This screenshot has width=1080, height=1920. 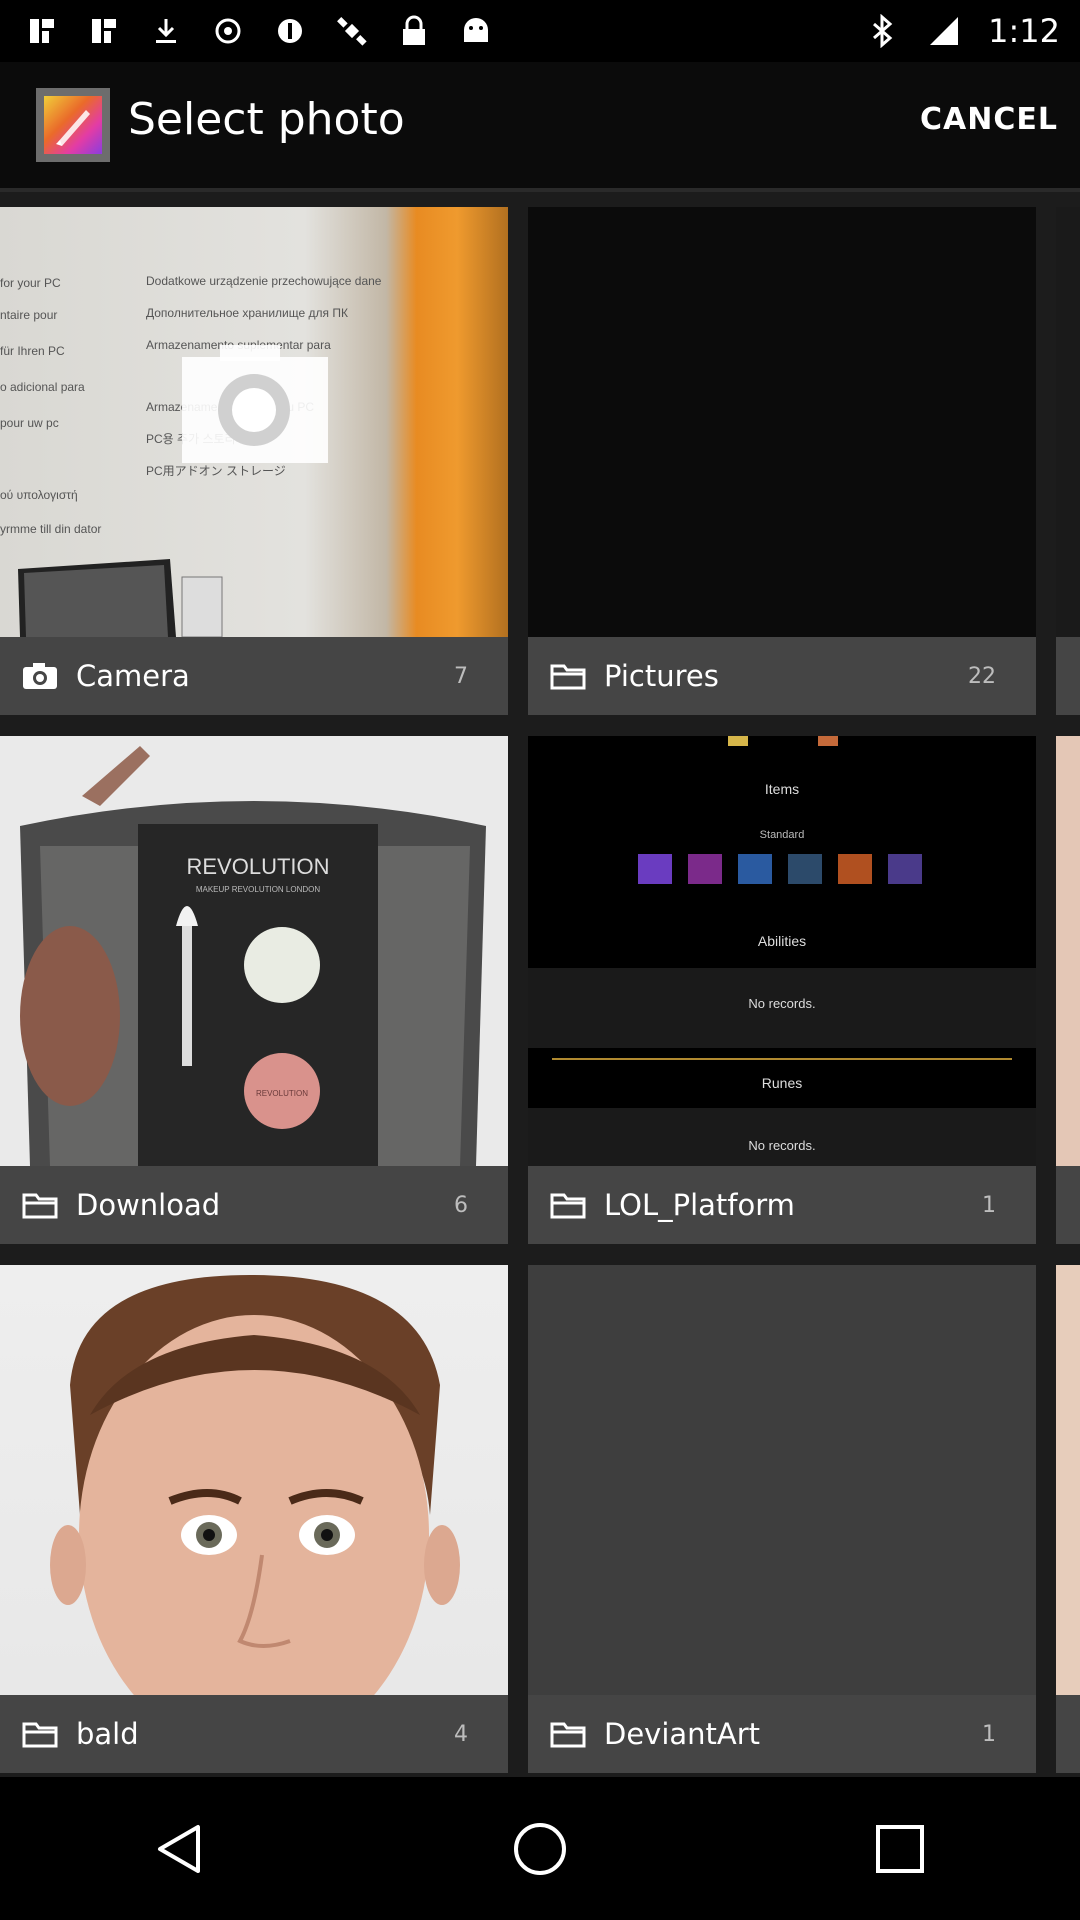 What do you see at coordinates (28, 315) in the screenshot?
I see `thumb-text: ntaire pour` at bounding box center [28, 315].